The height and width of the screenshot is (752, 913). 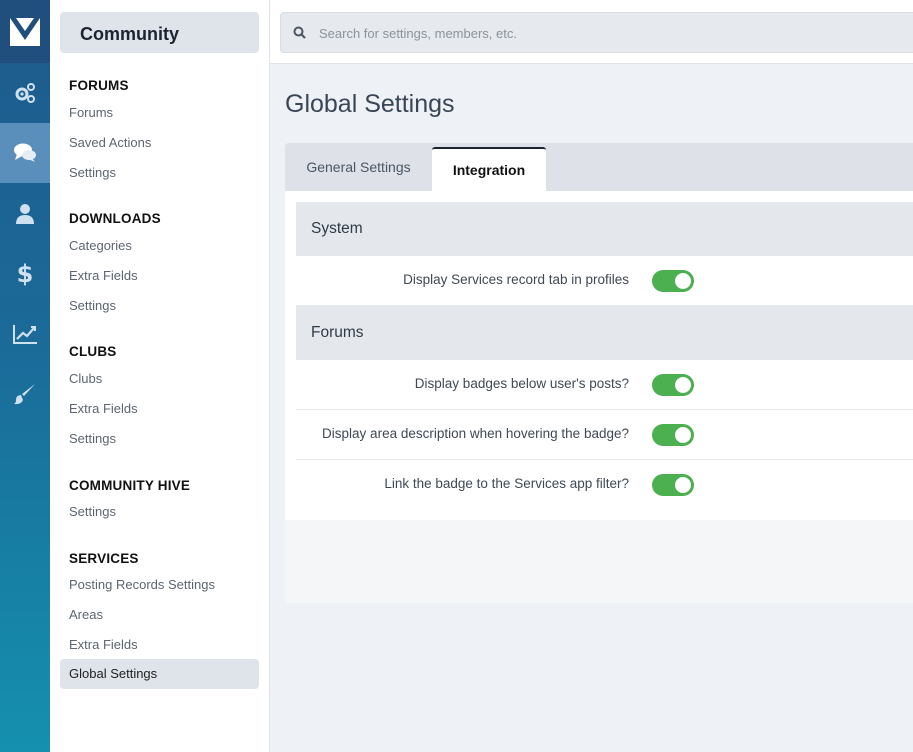 I want to click on app-logo, so click(x=25, y=31).